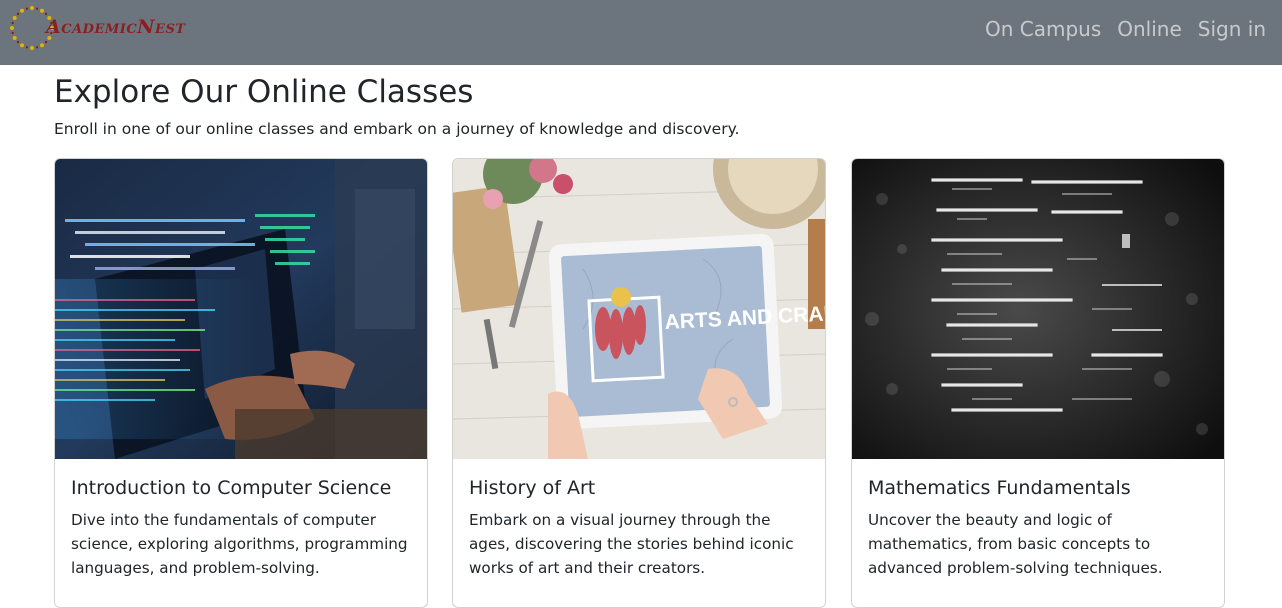 This screenshot has width=1282, height=608. I want to click on top-navbar: AcademicNest On Campus Online Sign in, so click(641, 32).